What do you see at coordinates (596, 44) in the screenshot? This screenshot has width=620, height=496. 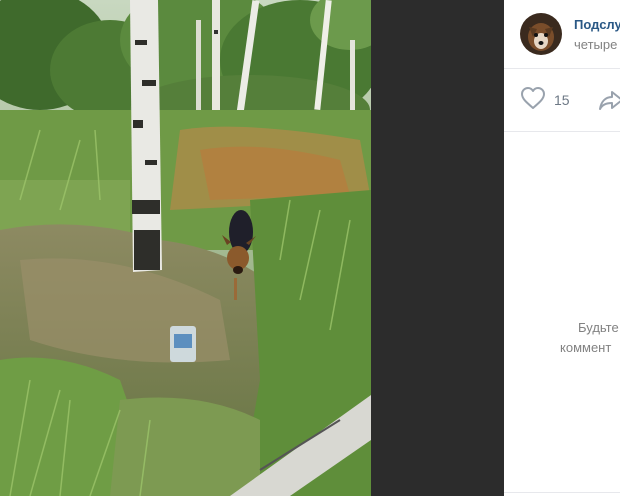 I see `post-date: четыре` at bounding box center [596, 44].